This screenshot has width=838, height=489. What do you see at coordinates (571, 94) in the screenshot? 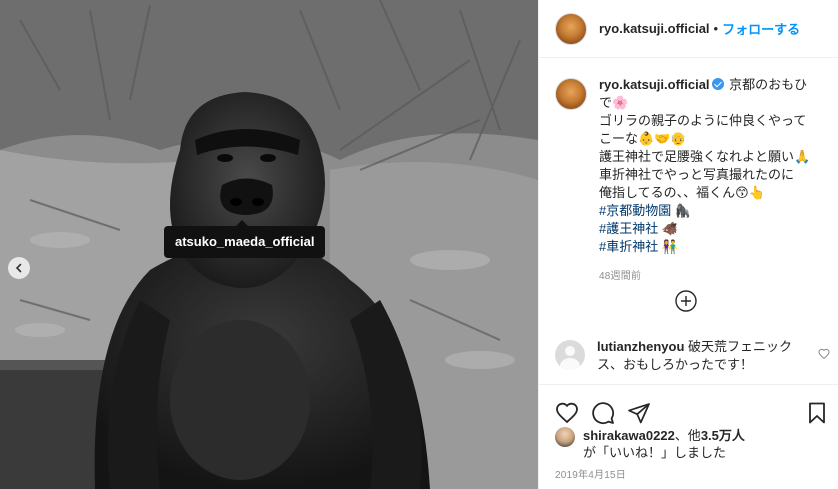
I see `caption-author-avatar` at bounding box center [571, 94].